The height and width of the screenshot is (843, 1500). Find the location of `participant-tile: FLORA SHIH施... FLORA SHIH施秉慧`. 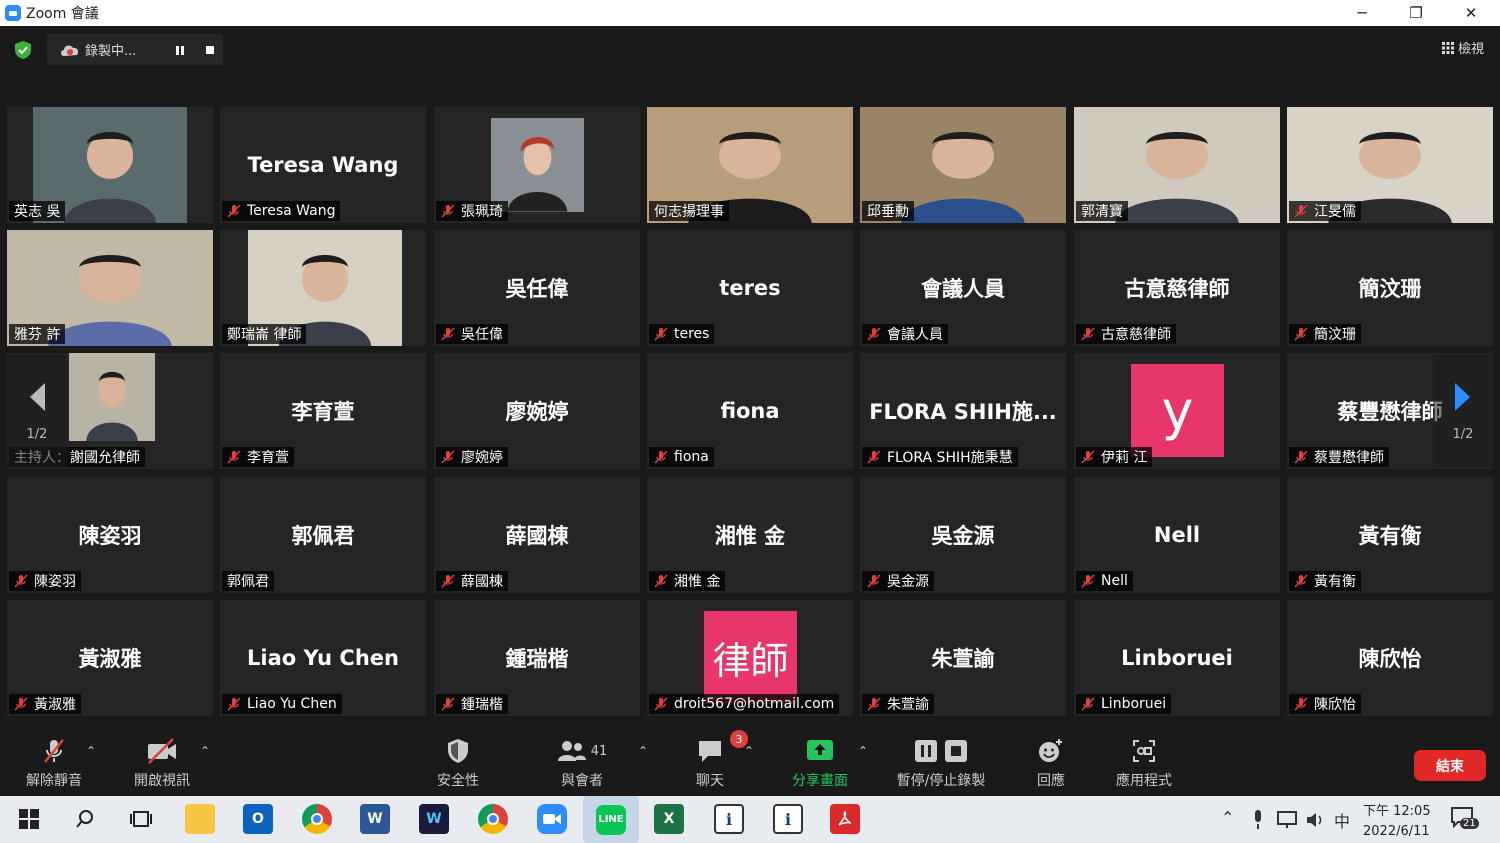

participant-tile: FLORA SHIH施... FLORA SHIH施秉慧 is located at coordinates (963, 411).